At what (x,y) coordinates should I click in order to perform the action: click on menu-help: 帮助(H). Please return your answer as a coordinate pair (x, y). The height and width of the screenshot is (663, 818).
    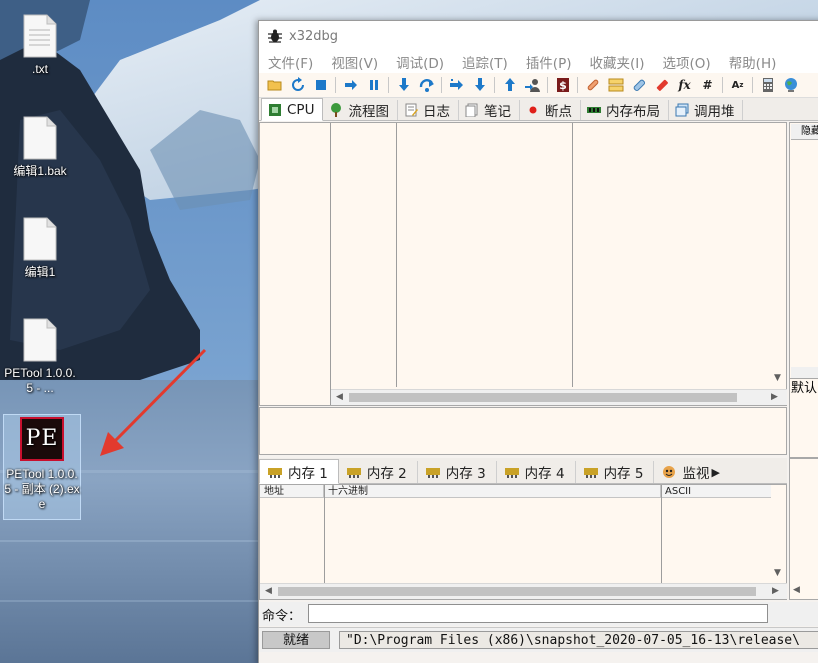
    Looking at the image, I should click on (753, 62).